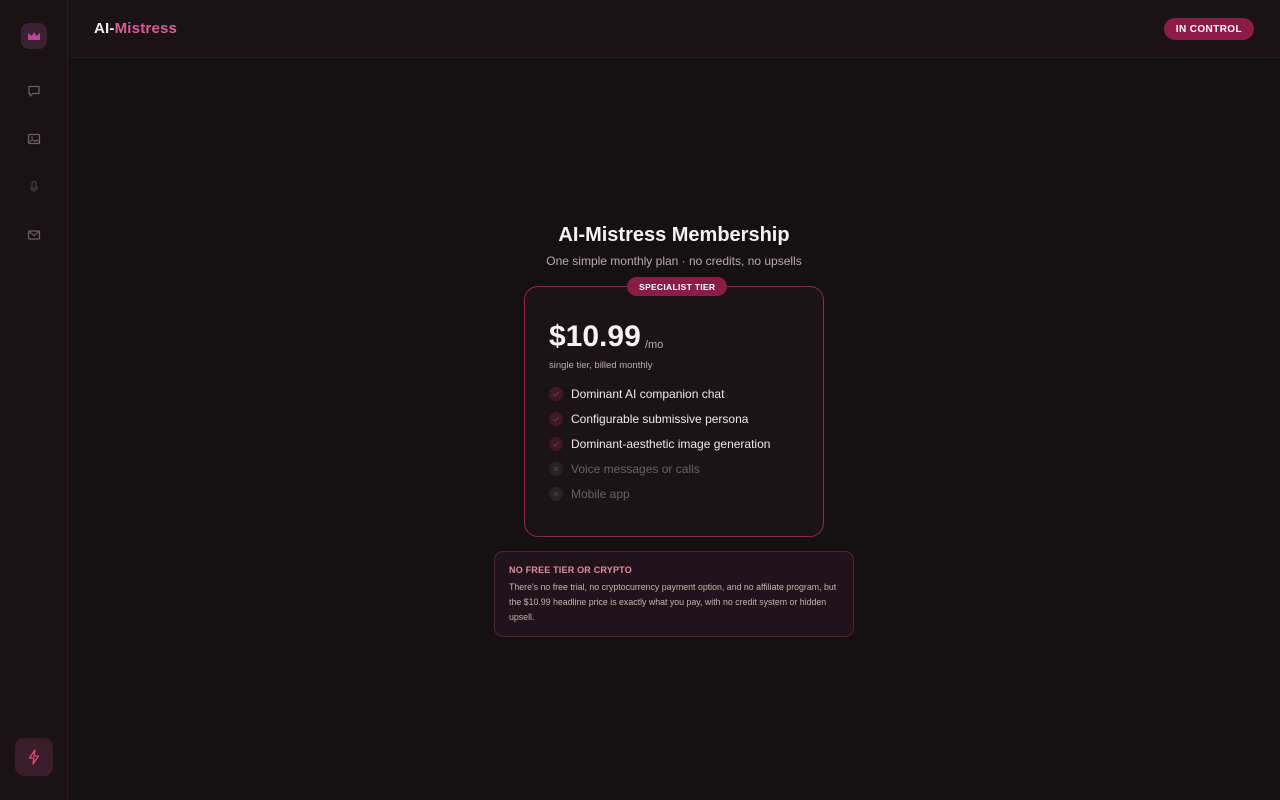  I want to click on feature-label: Voice messages or calls, so click(635, 469).